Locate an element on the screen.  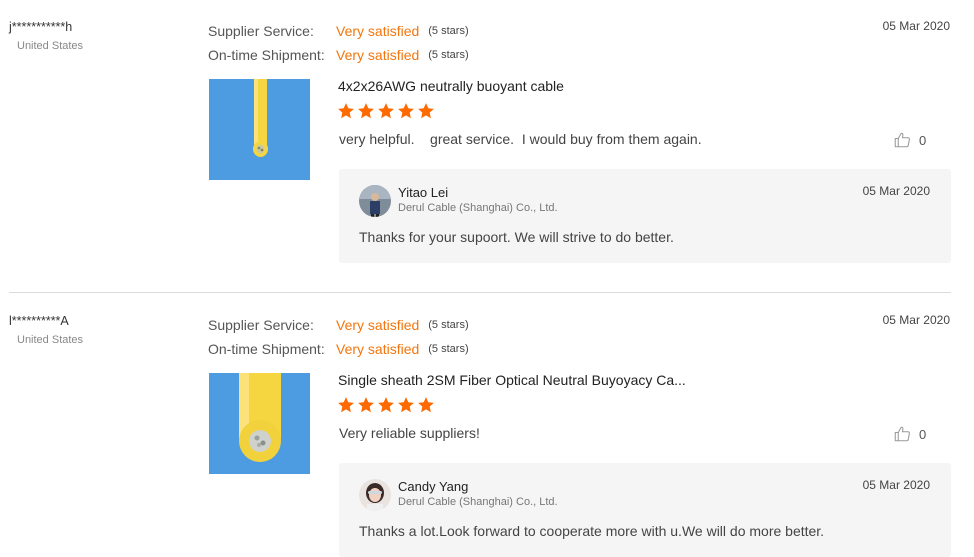
product-title: 4x2x26AWG neutrally buoyant cable is located at coordinates (451, 86).